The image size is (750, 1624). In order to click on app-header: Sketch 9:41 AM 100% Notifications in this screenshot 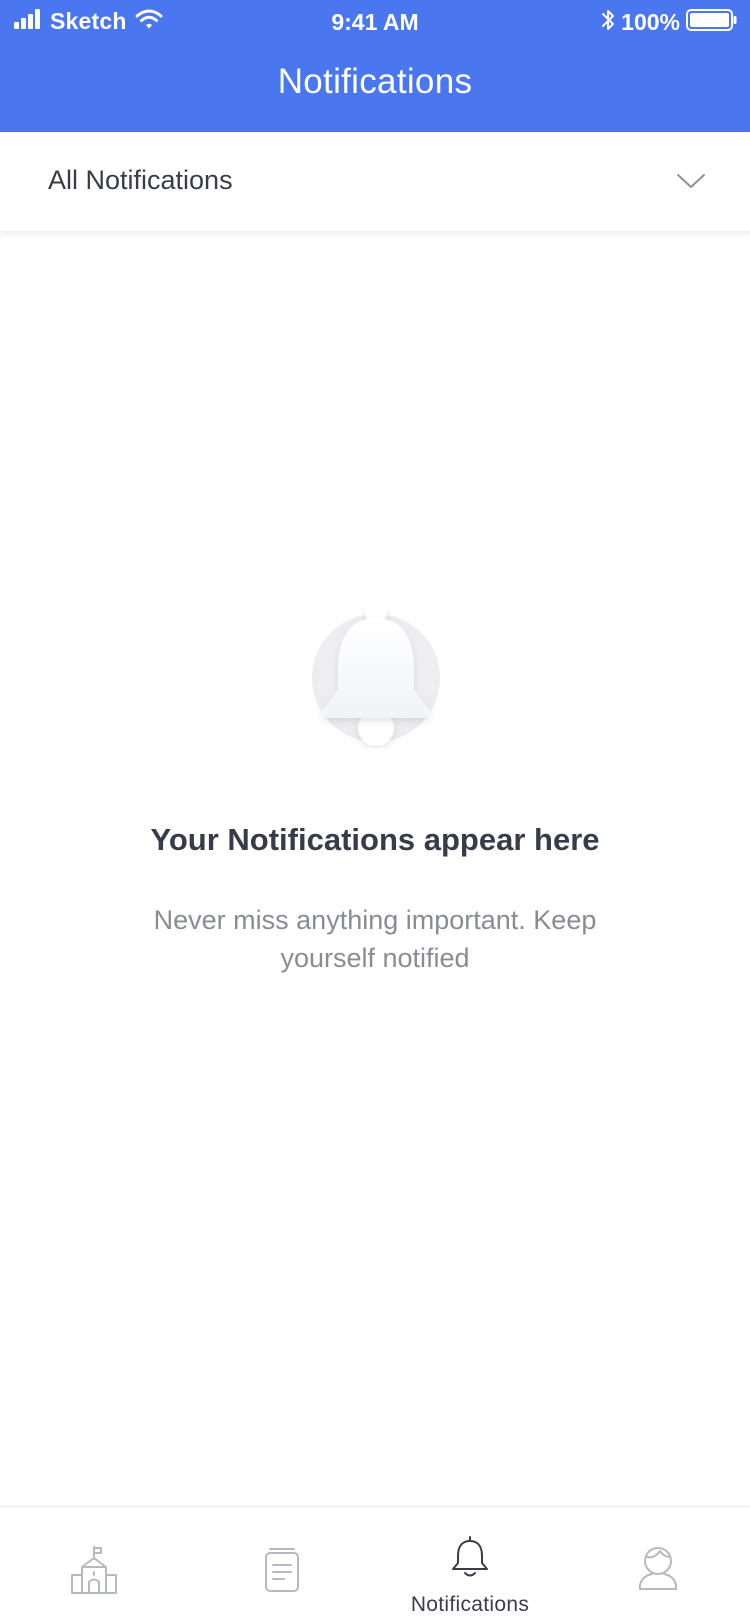, I will do `click(375, 66)`.